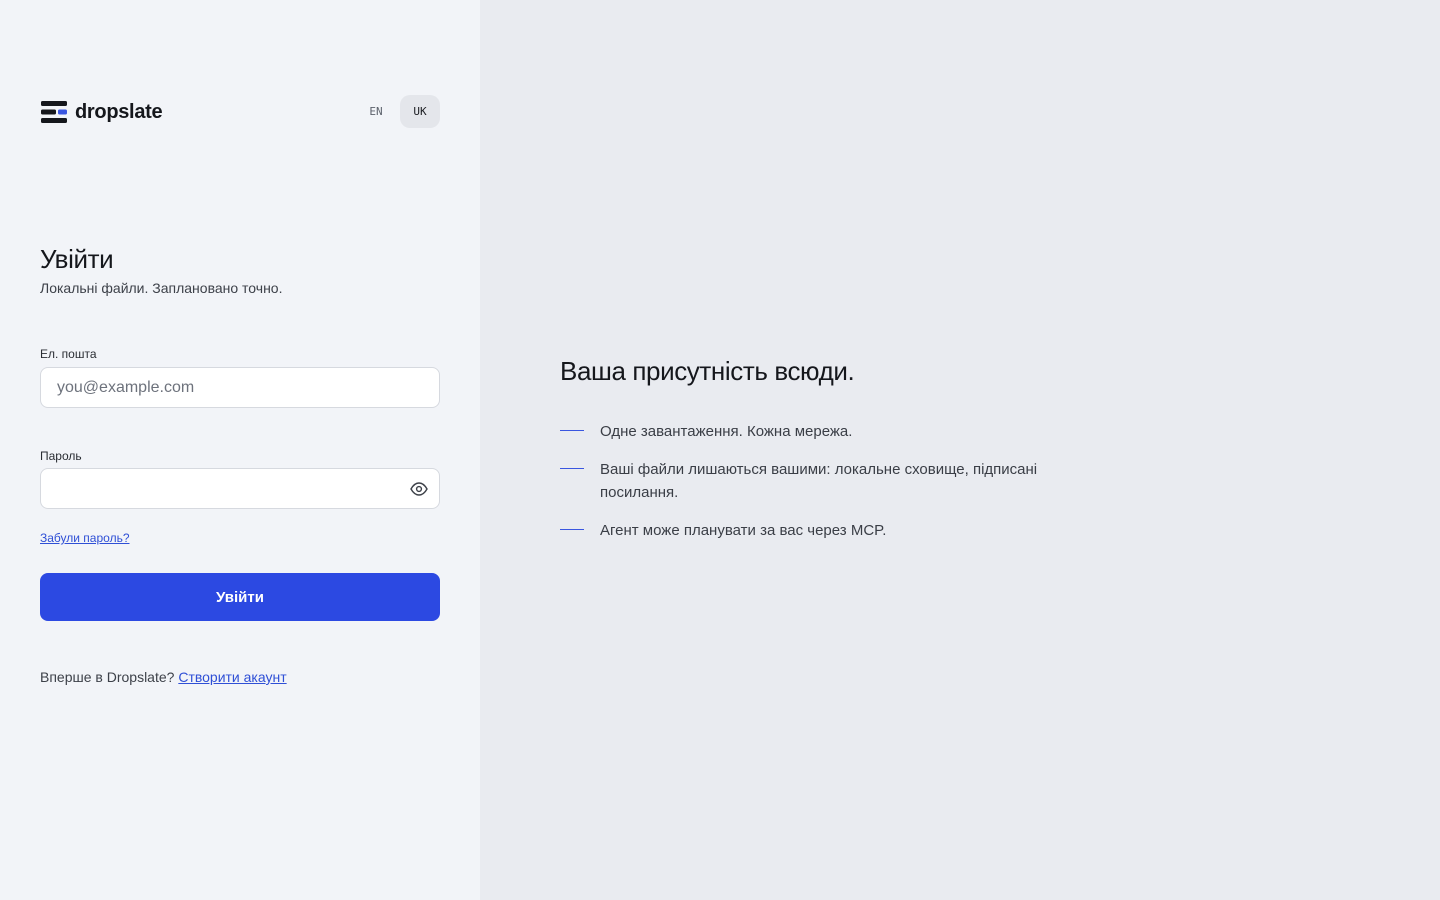  Describe the element at coordinates (232, 677) in the screenshot. I see `create-account-link: Створити акаунт` at that location.